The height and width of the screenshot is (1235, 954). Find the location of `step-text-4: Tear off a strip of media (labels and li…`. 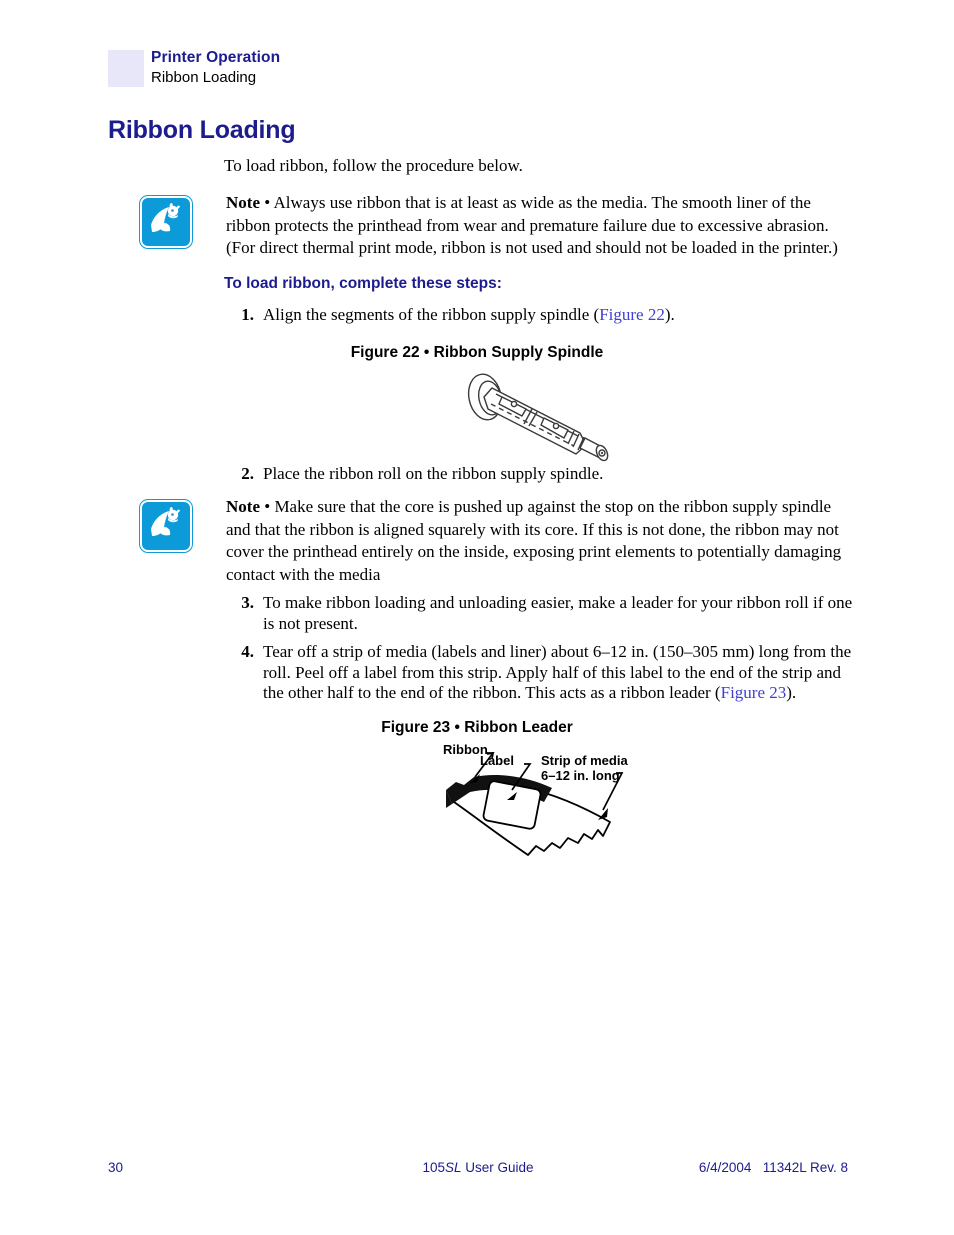

step-text-4: Tear off a strip of media (labels and li… is located at coordinates (560, 673).